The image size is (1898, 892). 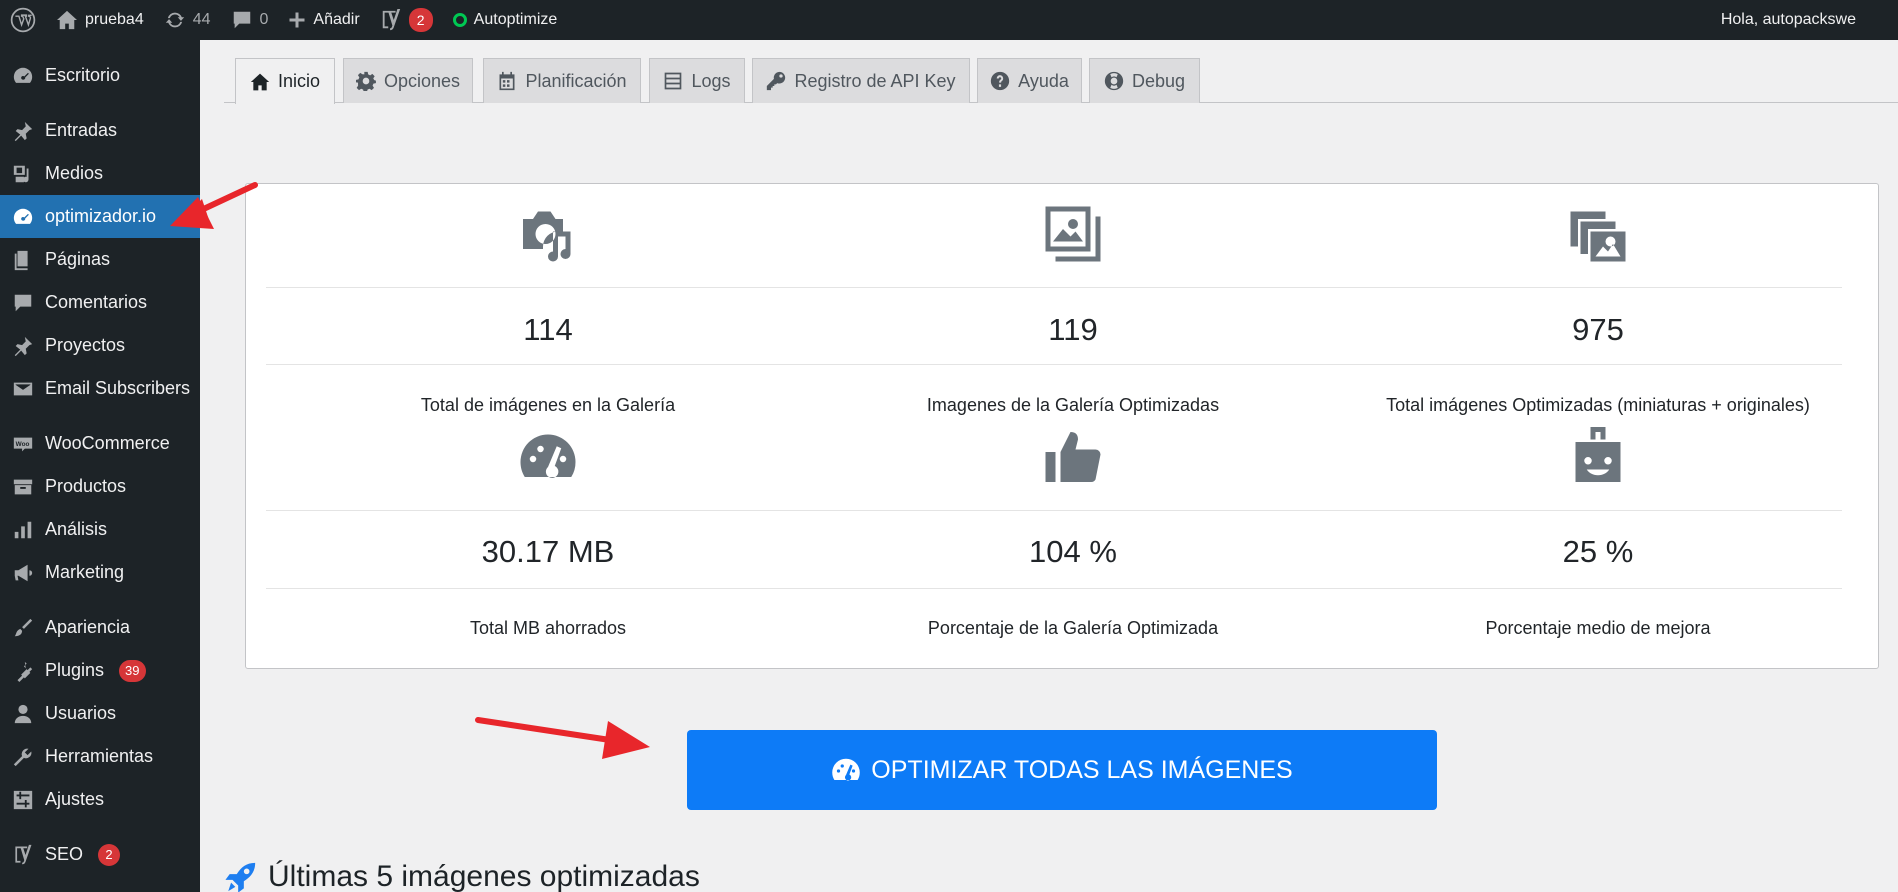 What do you see at coordinates (201, 19) in the screenshot?
I see `updates-count: 44` at bounding box center [201, 19].